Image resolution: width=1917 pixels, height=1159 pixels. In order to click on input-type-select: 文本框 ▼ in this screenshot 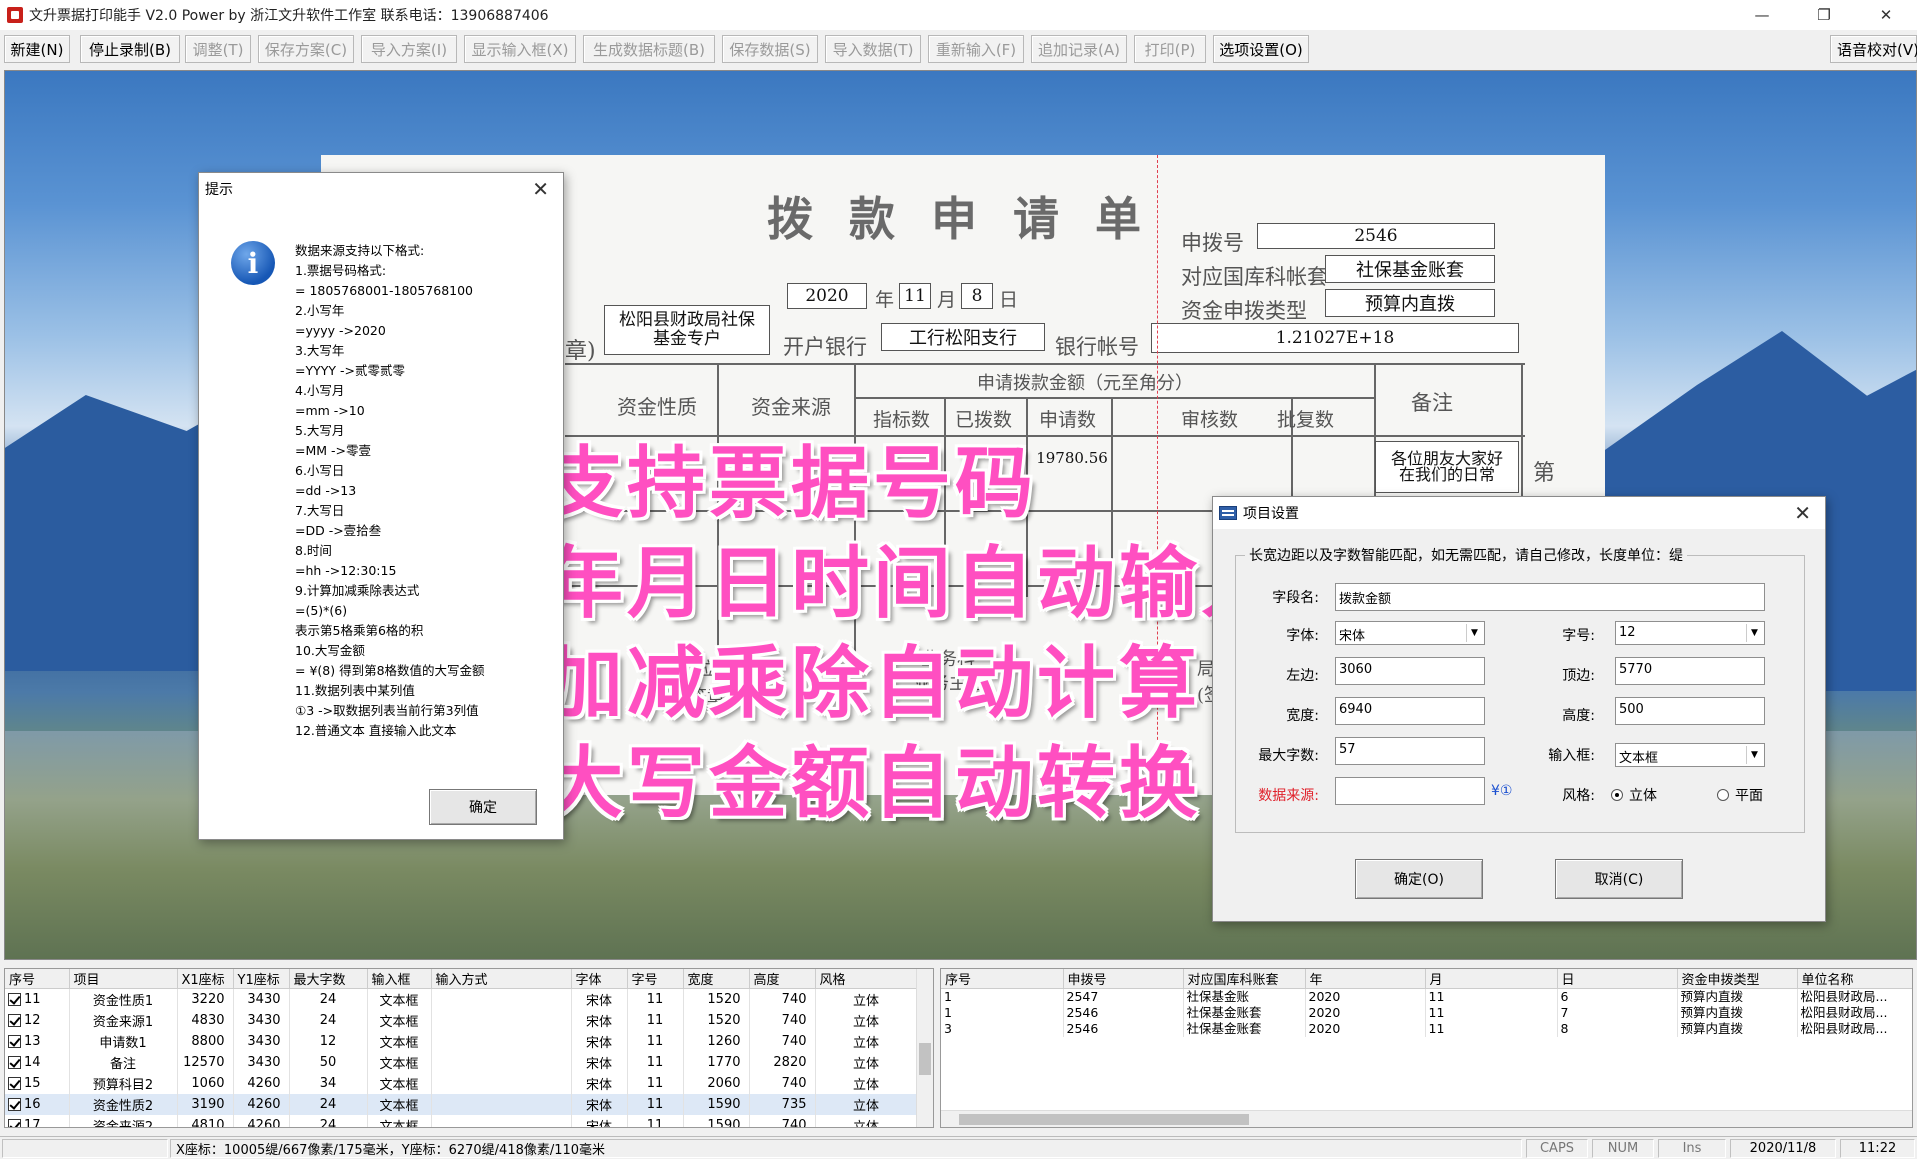, I will do `click(1690, 755)`.